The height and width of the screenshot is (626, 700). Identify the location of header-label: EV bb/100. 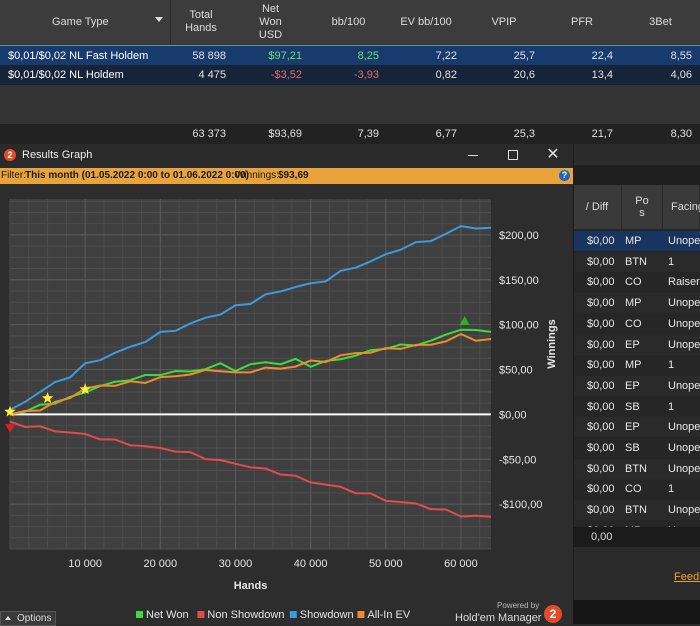
(426, 21).